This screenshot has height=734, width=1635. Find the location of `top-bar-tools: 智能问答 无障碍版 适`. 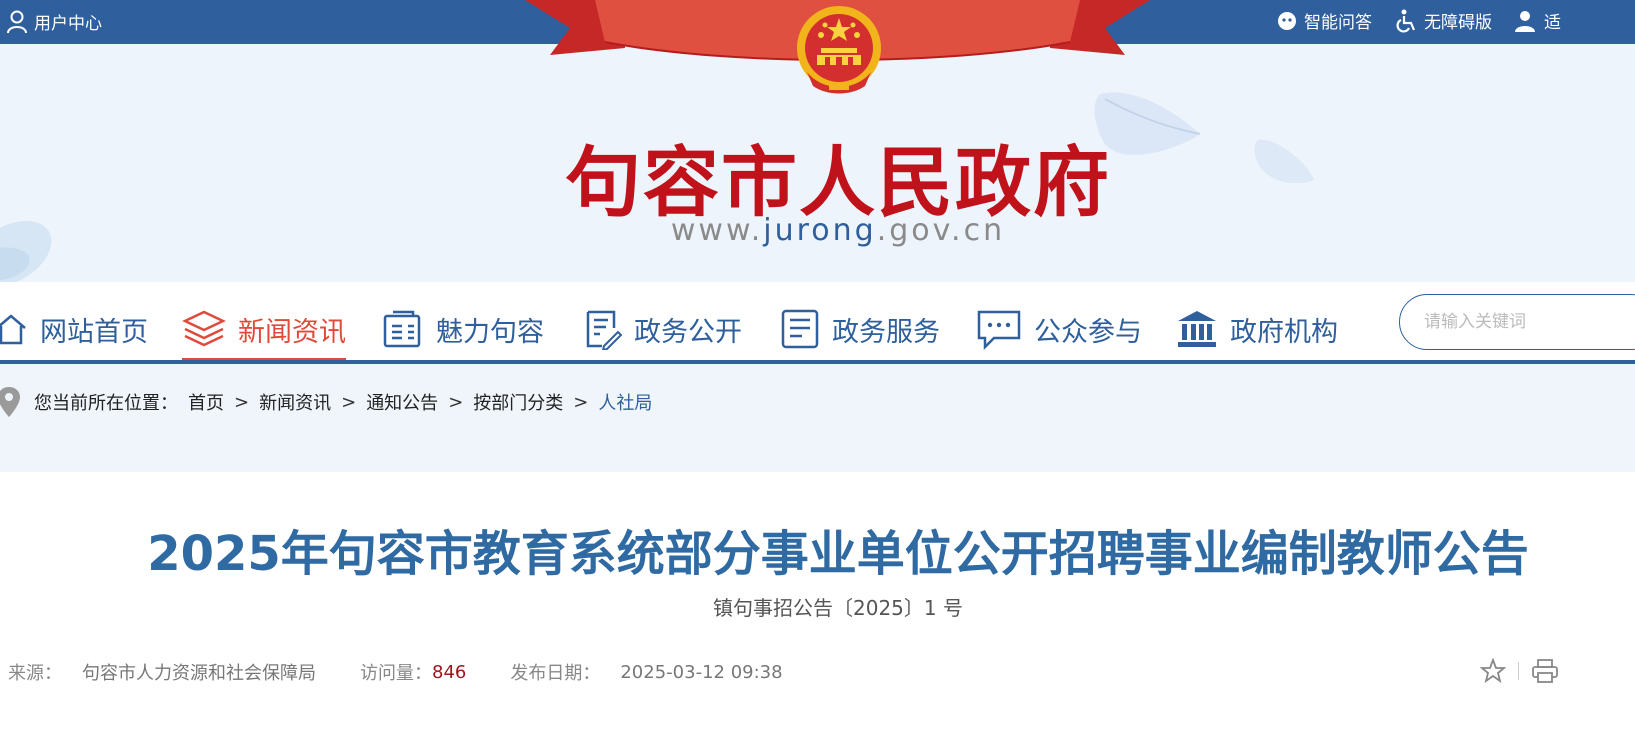

top-bar-tools: 智能问答 无障碍版 适 is located at coordinates (1418, 20).